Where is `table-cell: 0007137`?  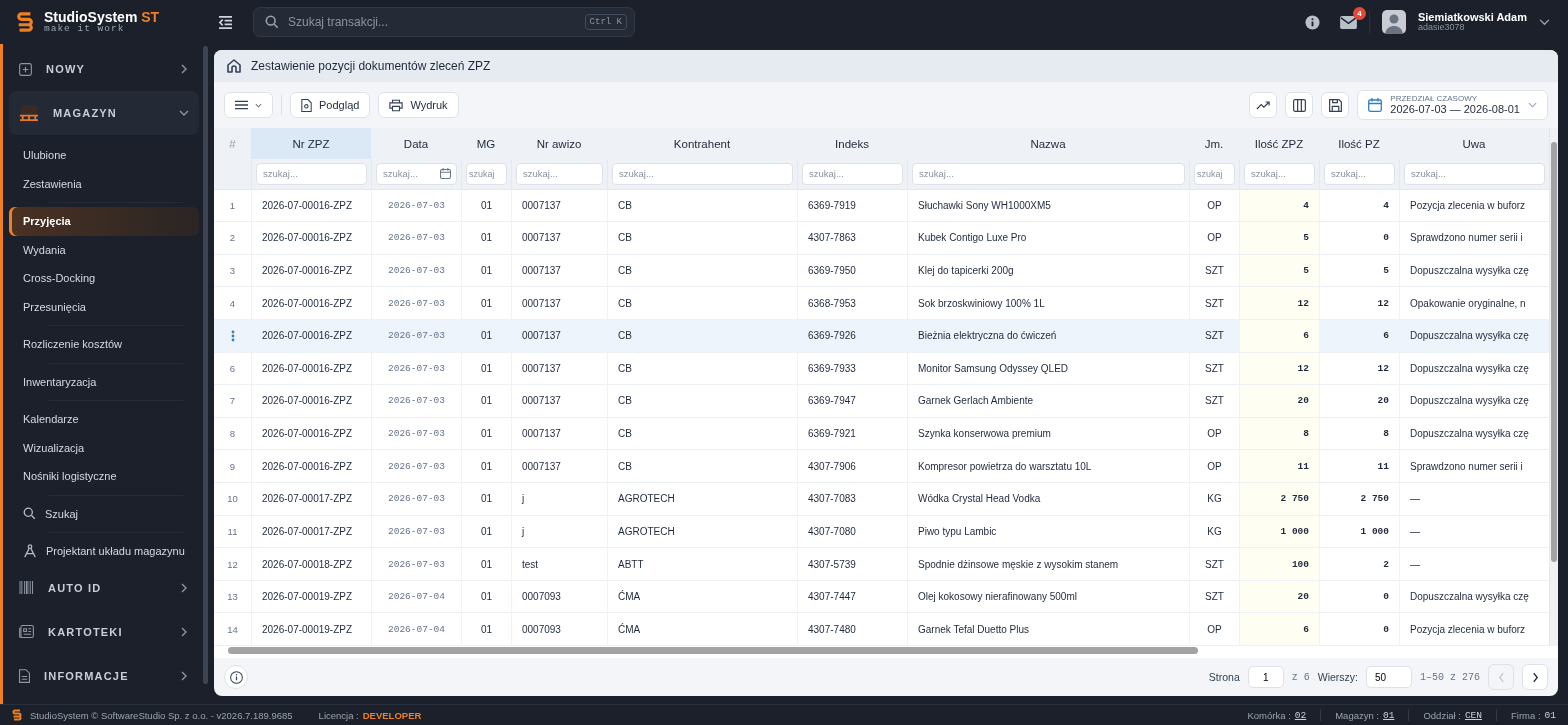
table-cell: 0007137 is located at coordinates (541, 303).